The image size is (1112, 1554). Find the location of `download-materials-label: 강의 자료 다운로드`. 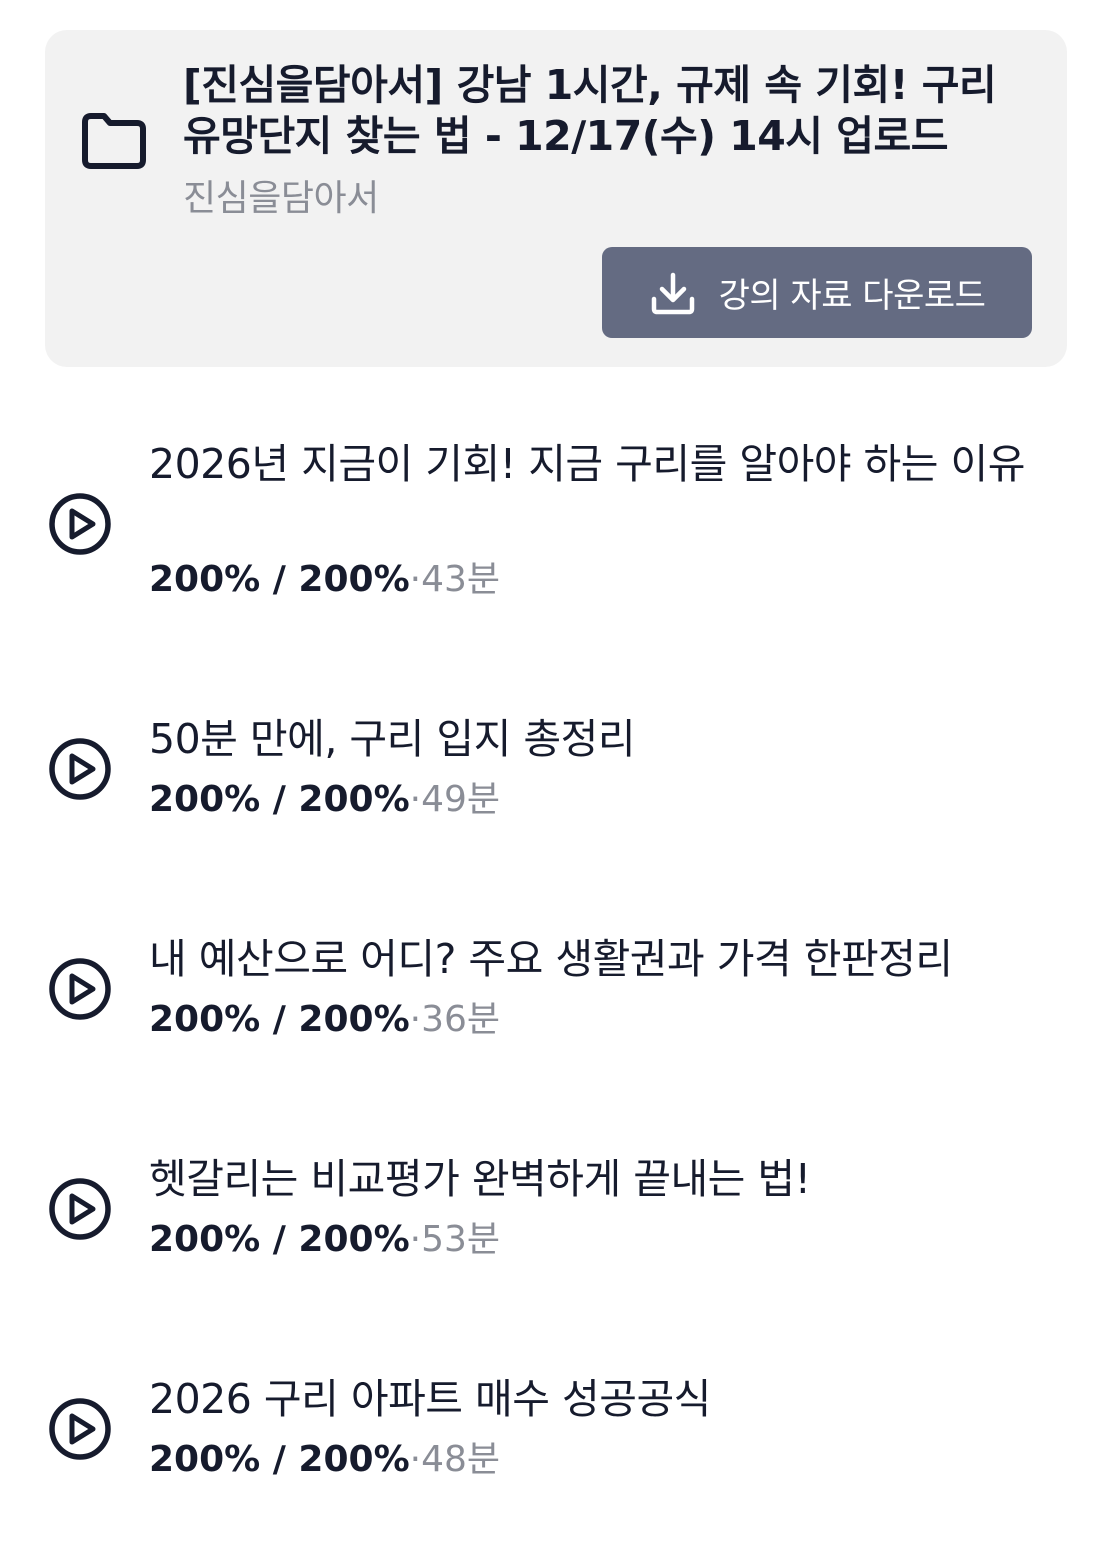

download-materials-label: 강의 자료 다운로드 is located at coordinates (852, 296).